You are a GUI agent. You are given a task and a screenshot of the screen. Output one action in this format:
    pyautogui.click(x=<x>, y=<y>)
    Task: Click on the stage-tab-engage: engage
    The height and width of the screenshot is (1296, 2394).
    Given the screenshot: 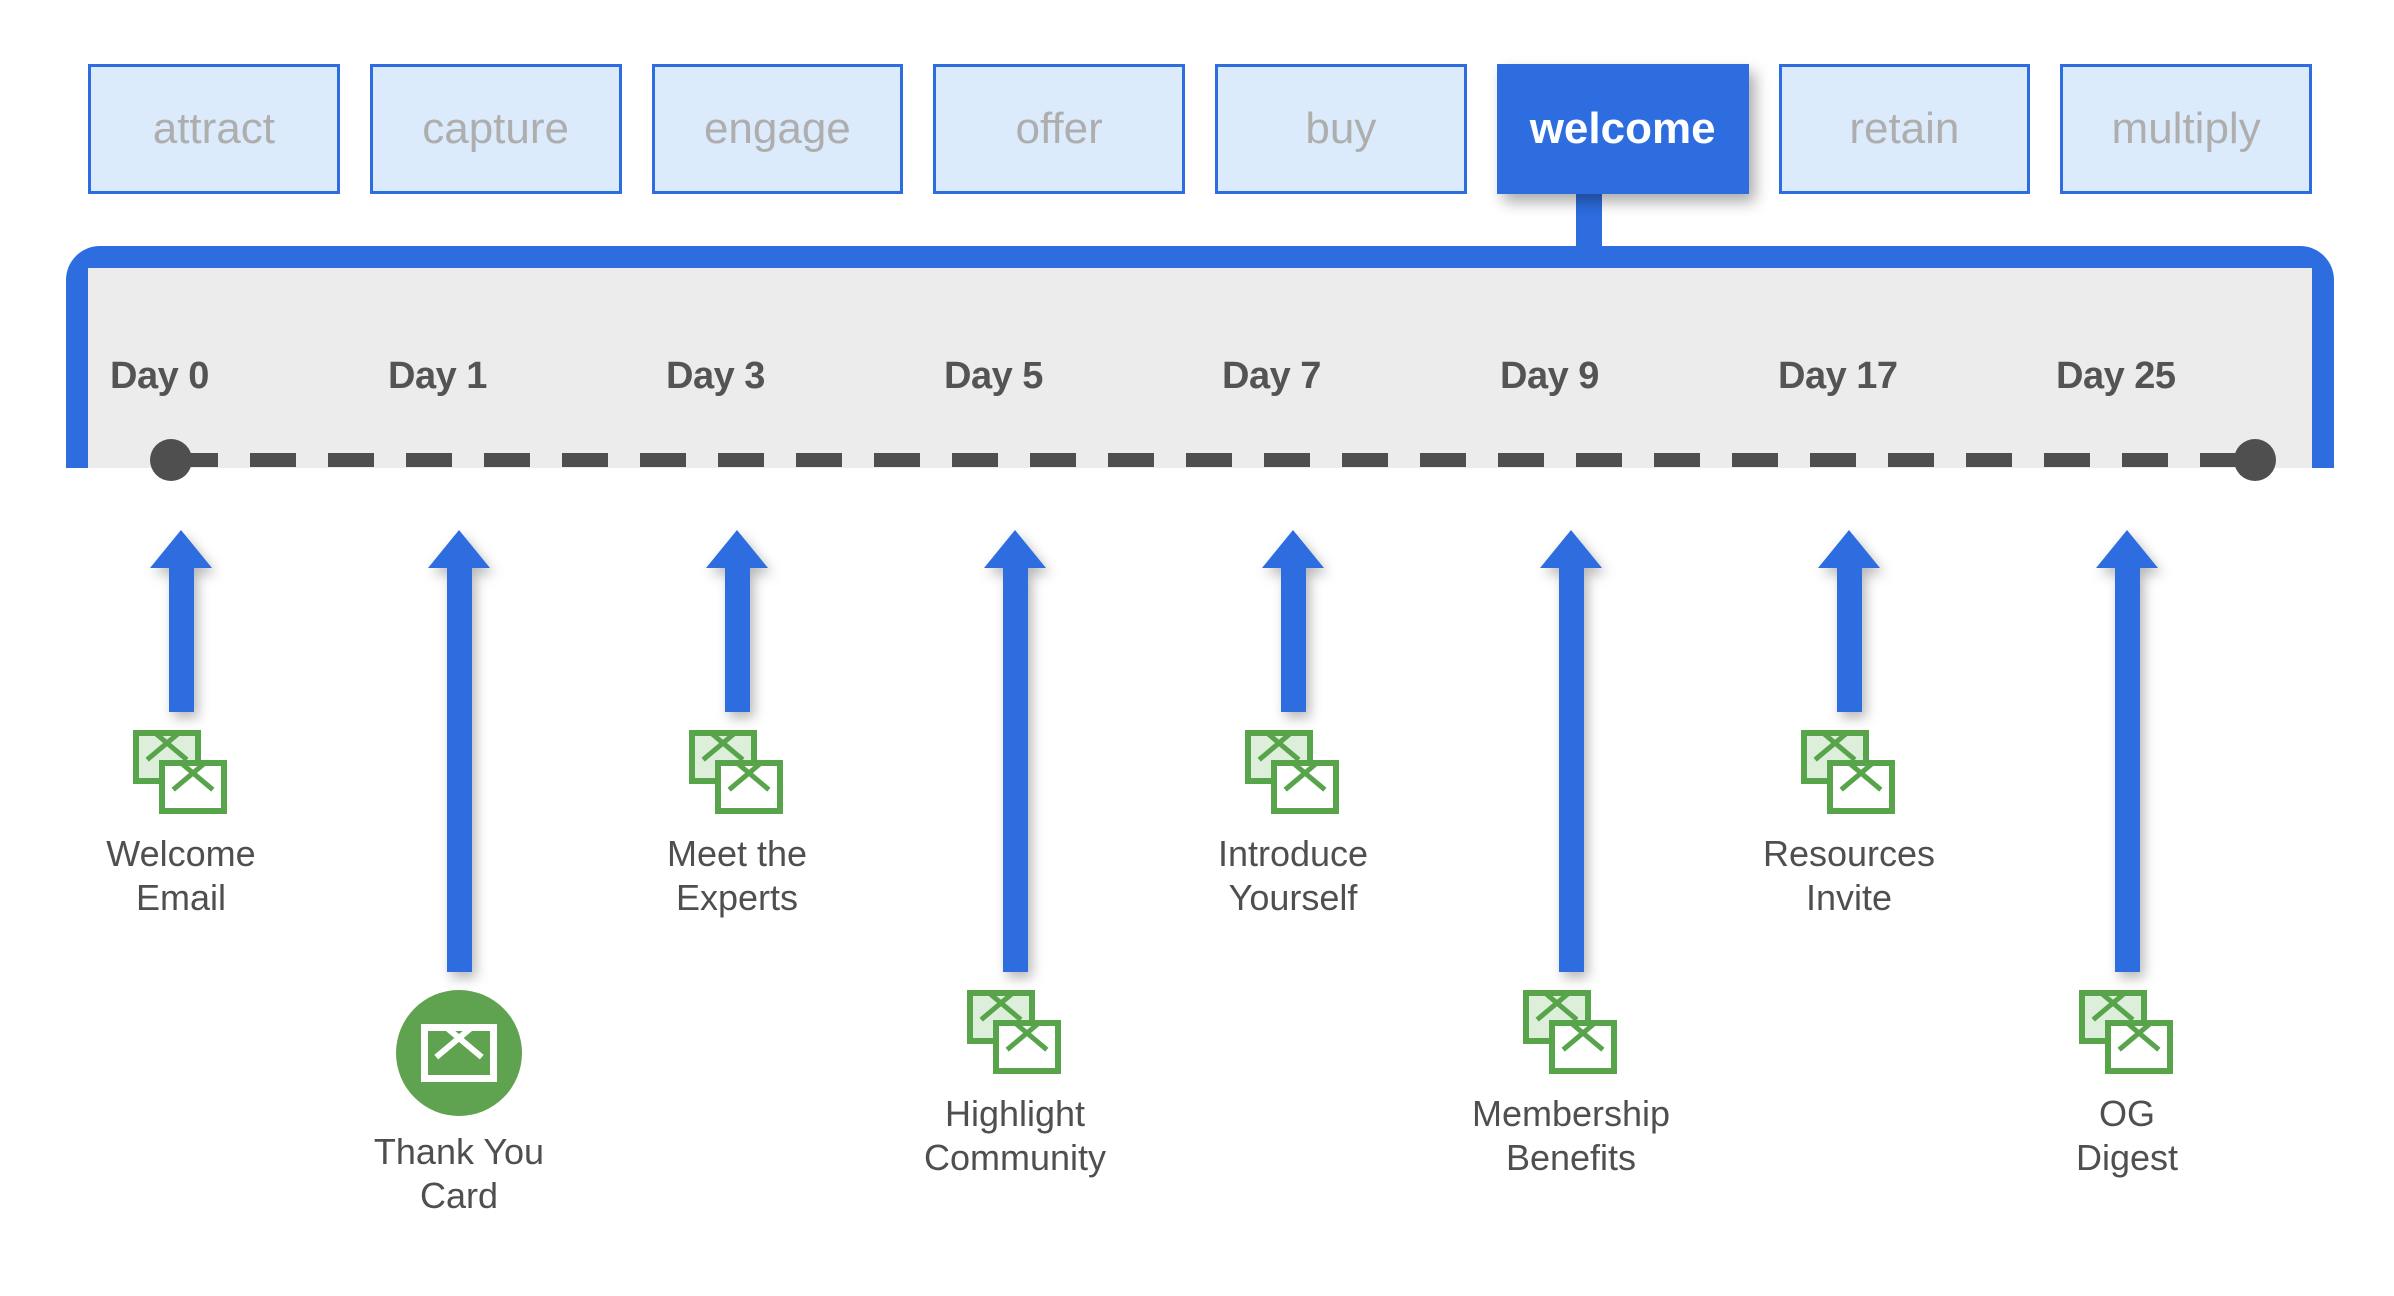 What is the action you would take?
    pyautogui.click(x=777, y=129)
    